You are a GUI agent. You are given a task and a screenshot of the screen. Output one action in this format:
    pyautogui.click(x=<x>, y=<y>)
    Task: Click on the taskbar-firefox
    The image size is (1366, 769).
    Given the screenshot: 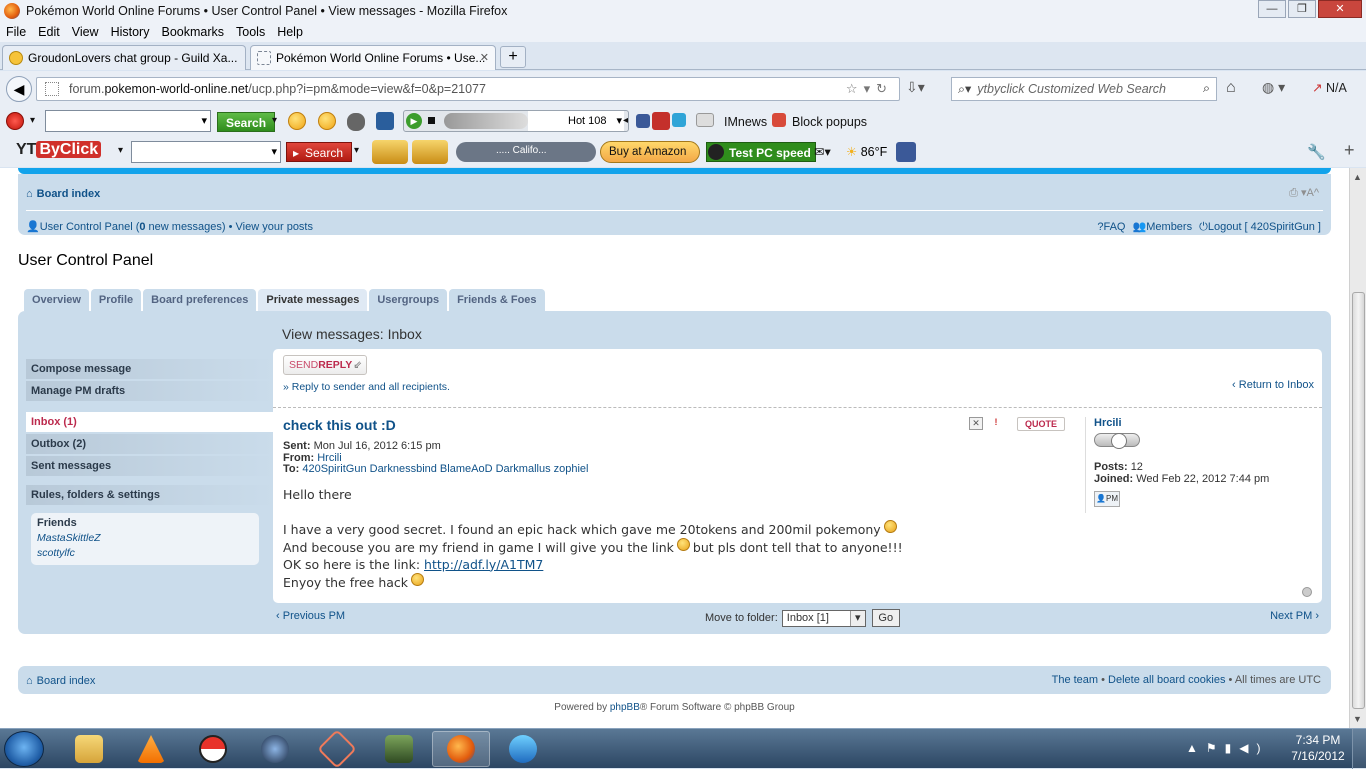 What is the action you would take?
    pyautogui.click(x=461, y=749)
    